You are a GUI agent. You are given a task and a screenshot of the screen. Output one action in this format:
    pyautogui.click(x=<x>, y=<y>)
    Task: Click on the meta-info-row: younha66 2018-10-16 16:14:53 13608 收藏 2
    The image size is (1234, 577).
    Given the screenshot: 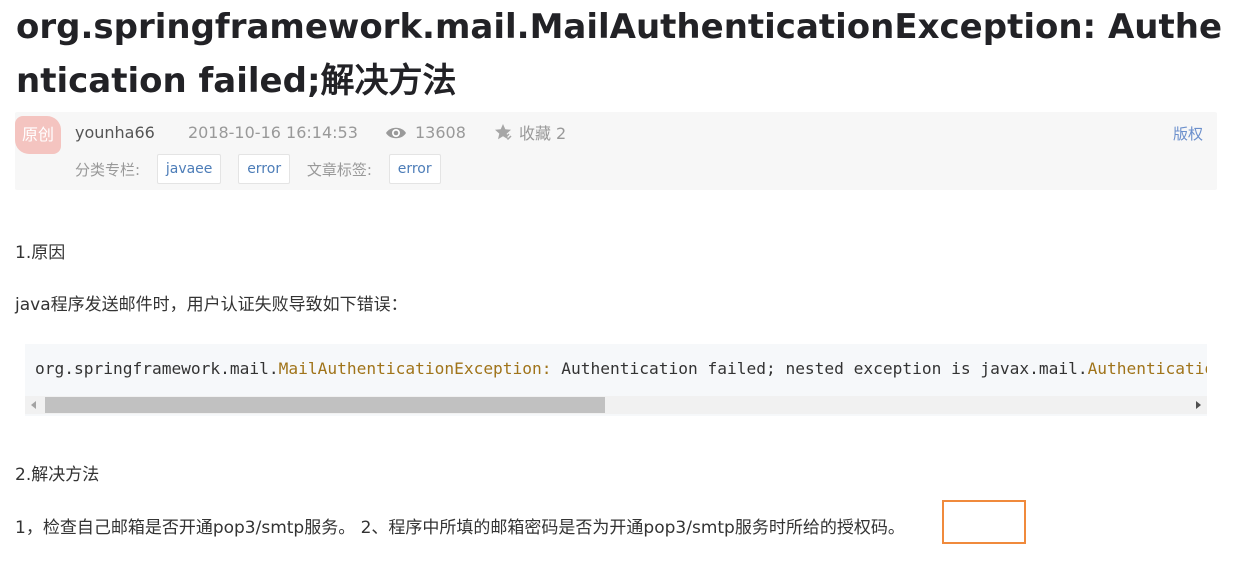 What is the action you would take?
    pyautogui.click(x=320, y=132)
    